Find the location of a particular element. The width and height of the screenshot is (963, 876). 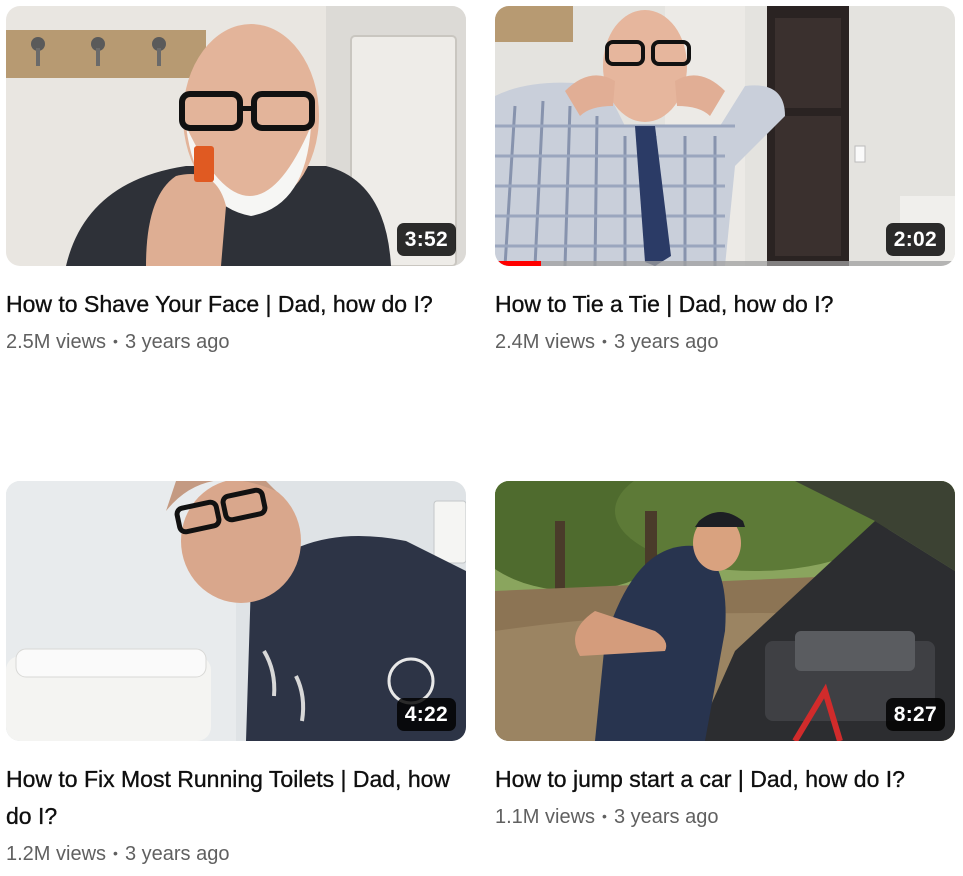

duration-badge: 3:52 is located at coordinates (426, 239).